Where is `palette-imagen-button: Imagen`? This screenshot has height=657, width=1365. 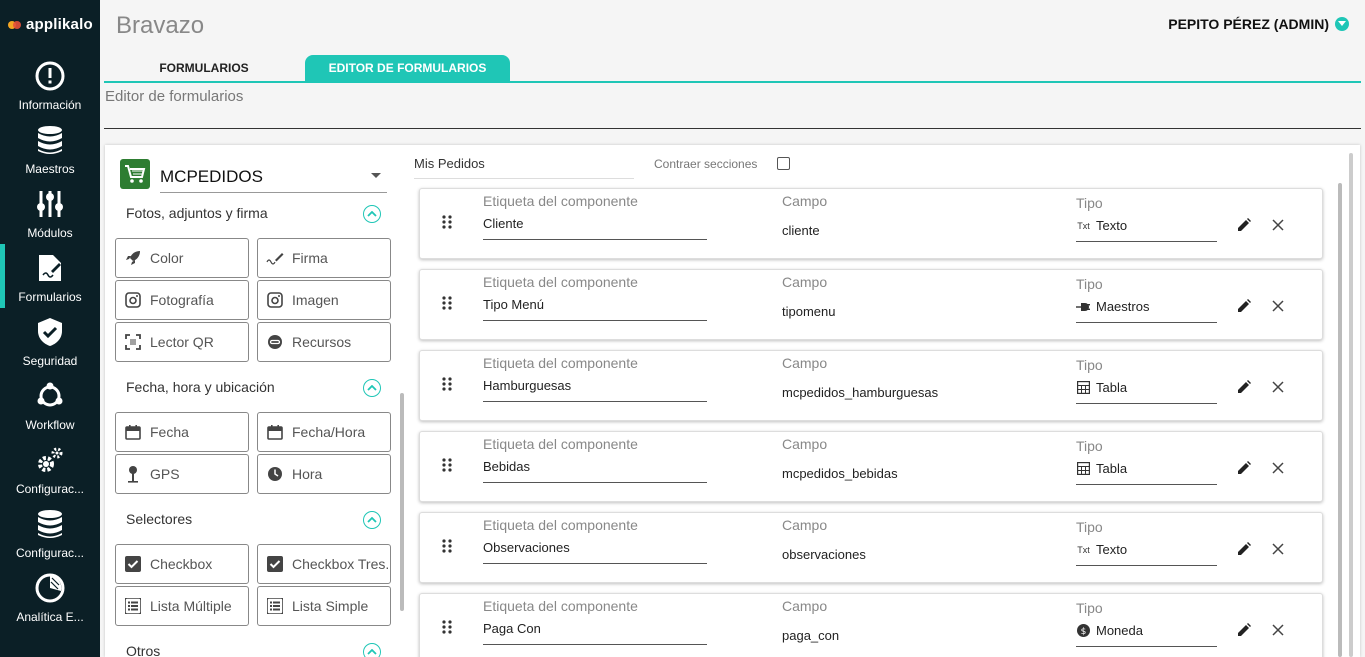 palette-imagen-button: Imagen is located at coordinates (324, 300).